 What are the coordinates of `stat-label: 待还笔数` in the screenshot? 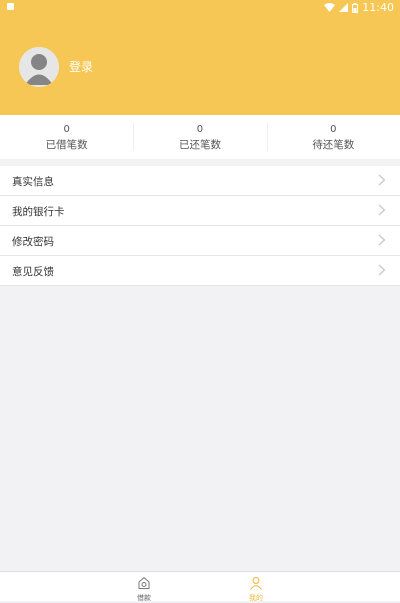 It's located at (333, 145).